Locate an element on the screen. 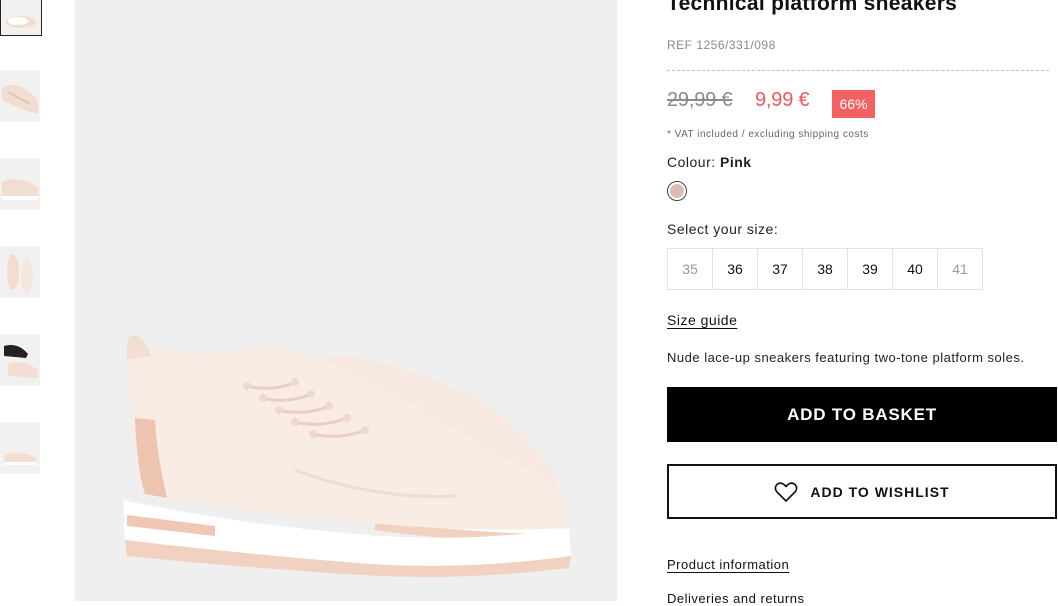 This screenshot has width=1058, height=606. deliveries-returns-link: Deliveries and returns is located at coordinates (735, 598).